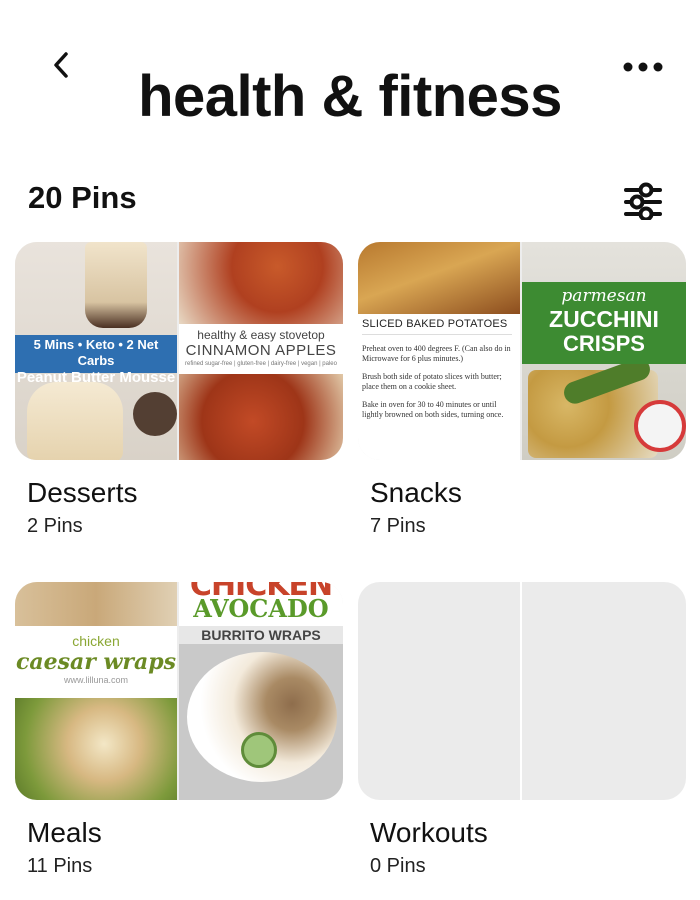  Describe the element at coordinates (398, 526) in the screenshot. I see `board-pin-count: 7 Pins` at that location.